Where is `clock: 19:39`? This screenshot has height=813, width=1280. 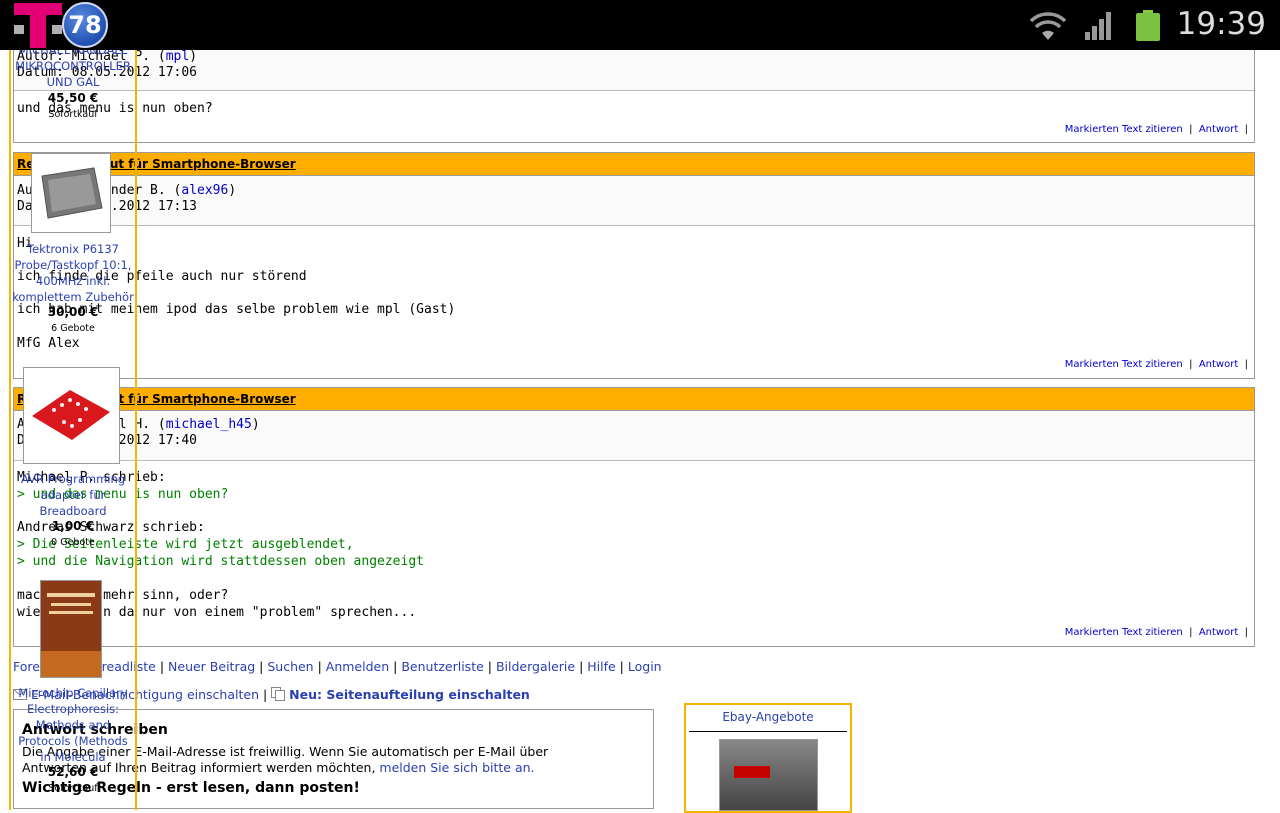
clock: 19:39 is located at coordinates (1221, 24).